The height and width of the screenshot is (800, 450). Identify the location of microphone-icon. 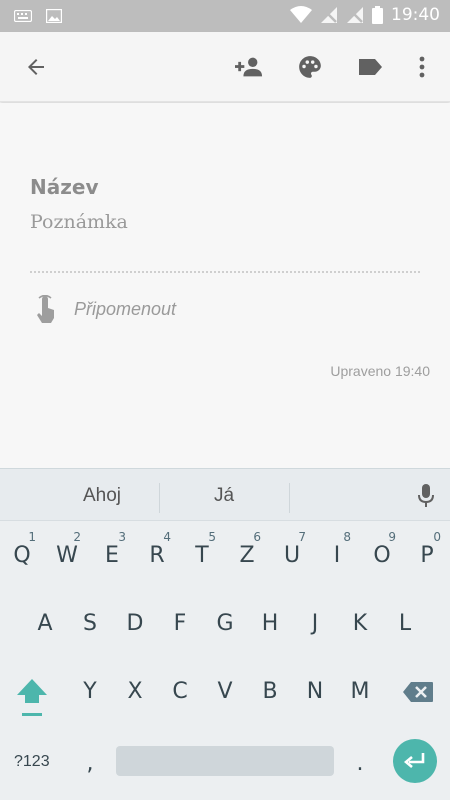
(426, 495).